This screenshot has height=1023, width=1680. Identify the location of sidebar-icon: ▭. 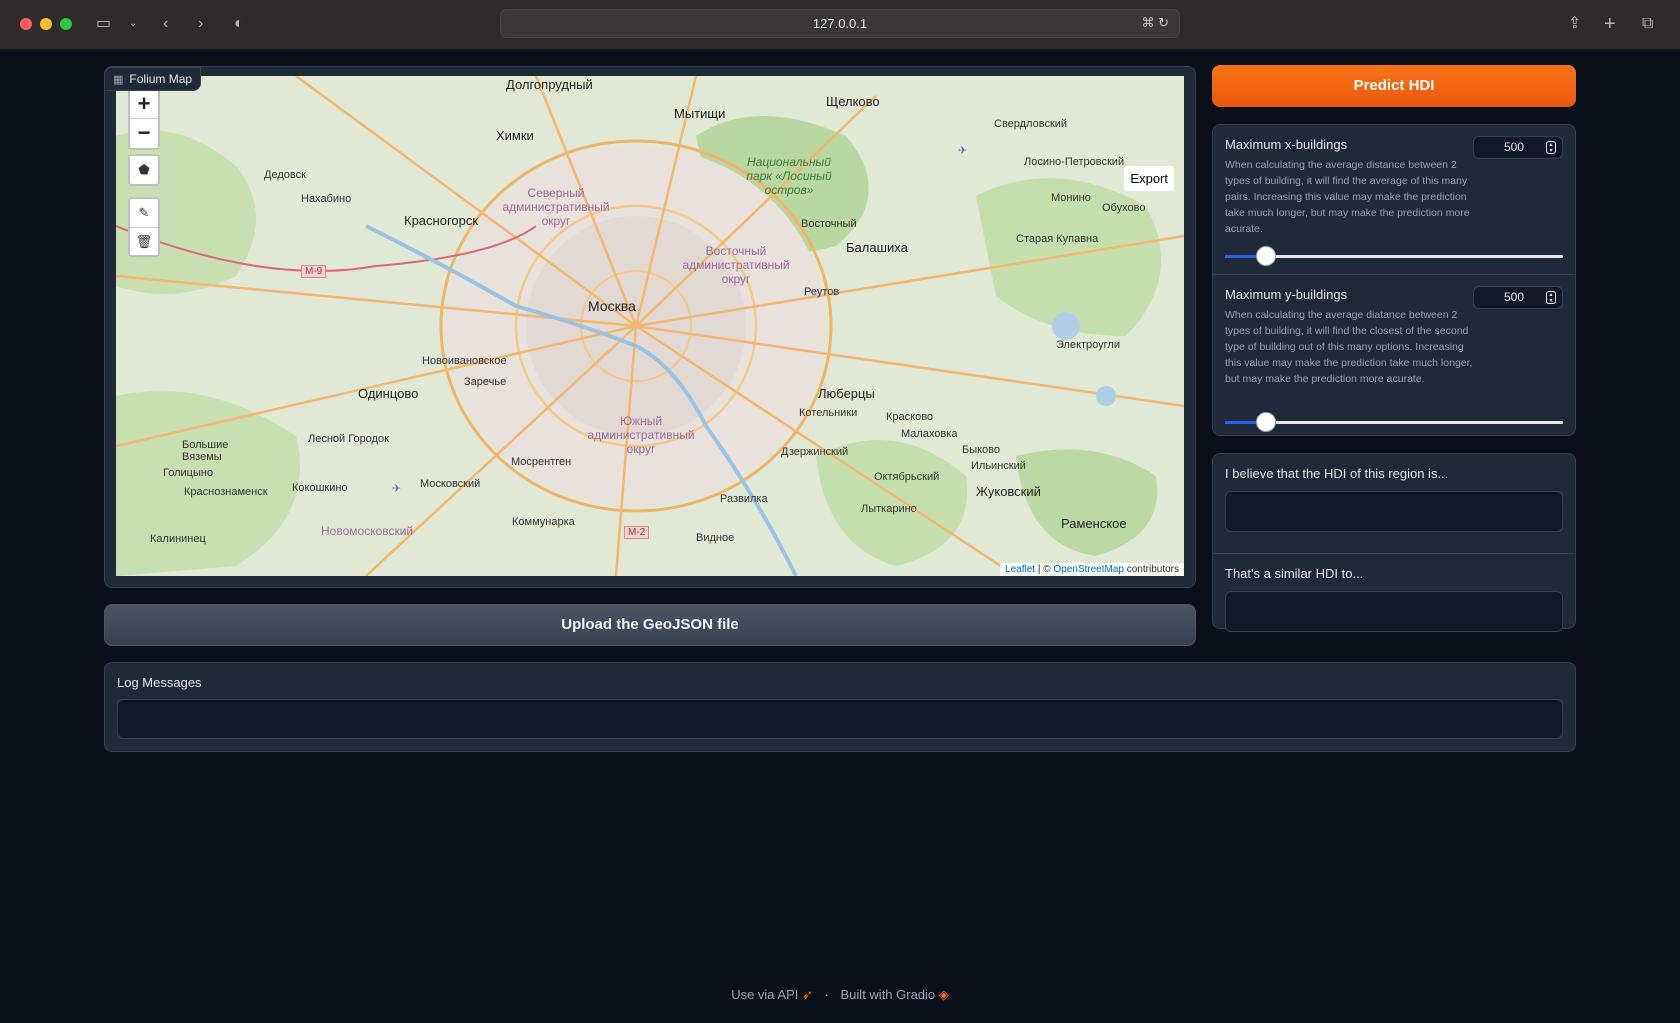
(103, 24).